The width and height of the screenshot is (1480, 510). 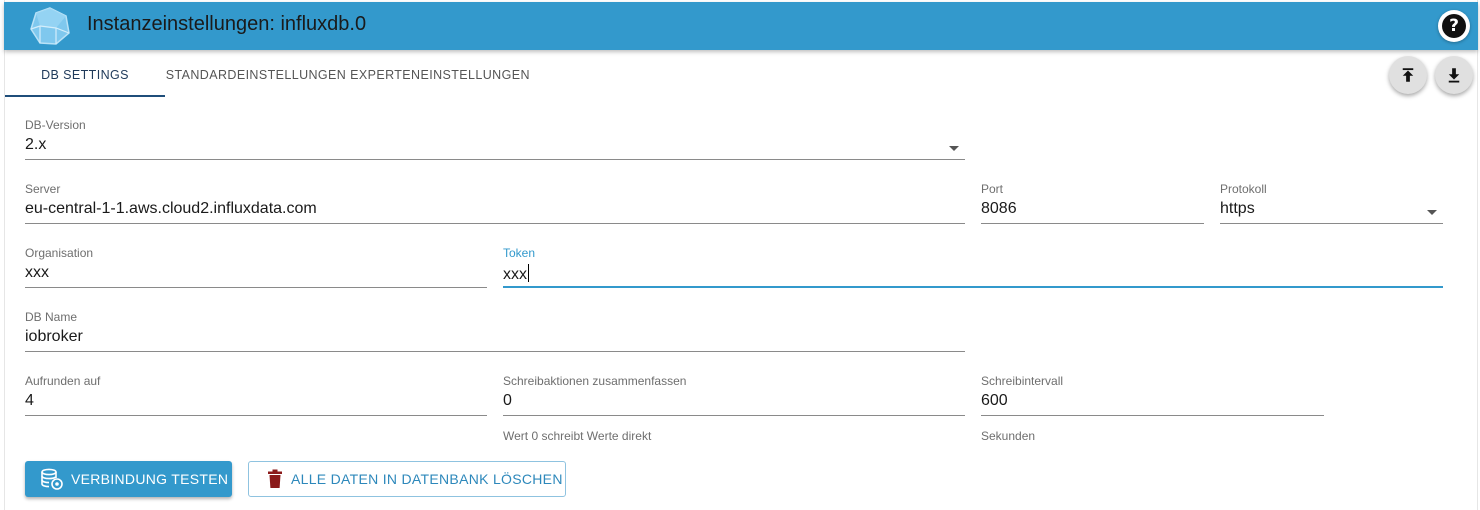 What do you see at coordinates (973, 287) in the screenshot?
I see `field-underline-focused` at bounding box center [973, 287].